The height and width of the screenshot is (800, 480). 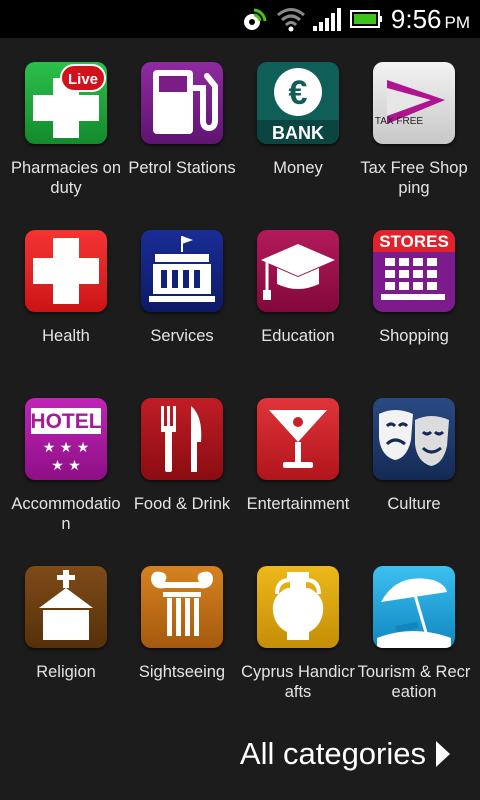 What do you see at coordinates (414, 241) in the screenshot?
I see `svg-text: STORES` at bounding box center [414, 241].